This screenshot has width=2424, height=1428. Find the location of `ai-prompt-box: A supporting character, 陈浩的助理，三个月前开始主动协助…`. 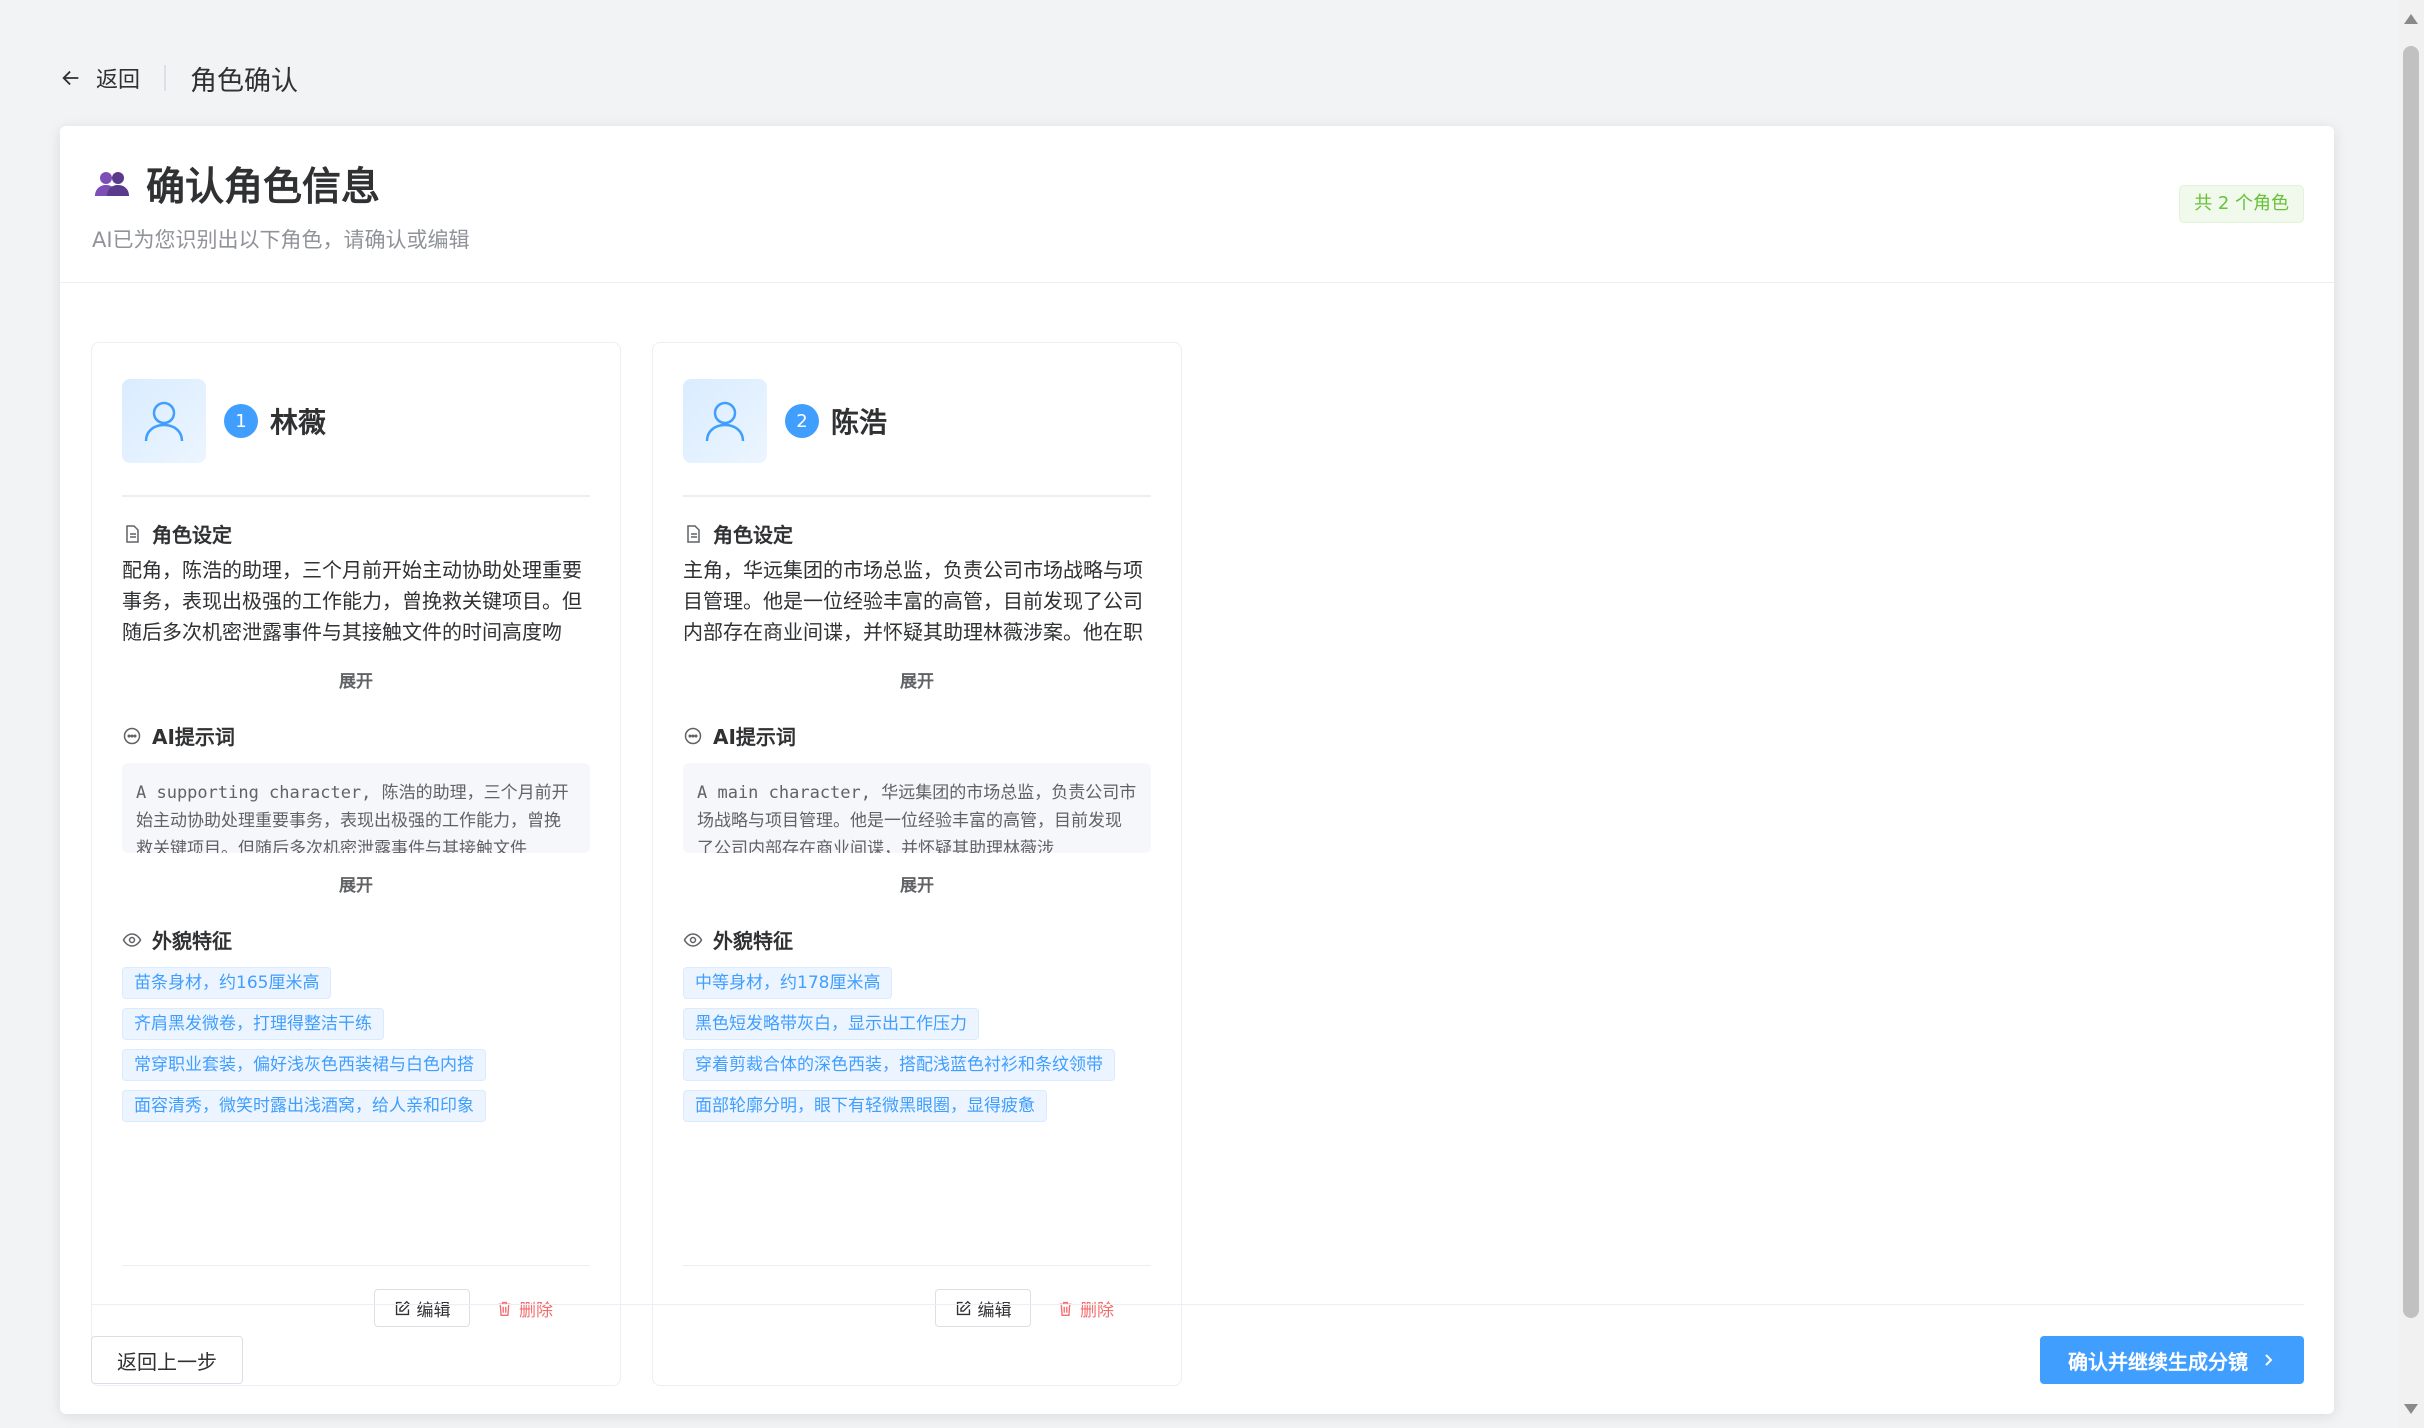

ai-prompt-box: A supporting character, 陈浩的助理，三个月前开始主动协助… is located at coordinates (356, 808).